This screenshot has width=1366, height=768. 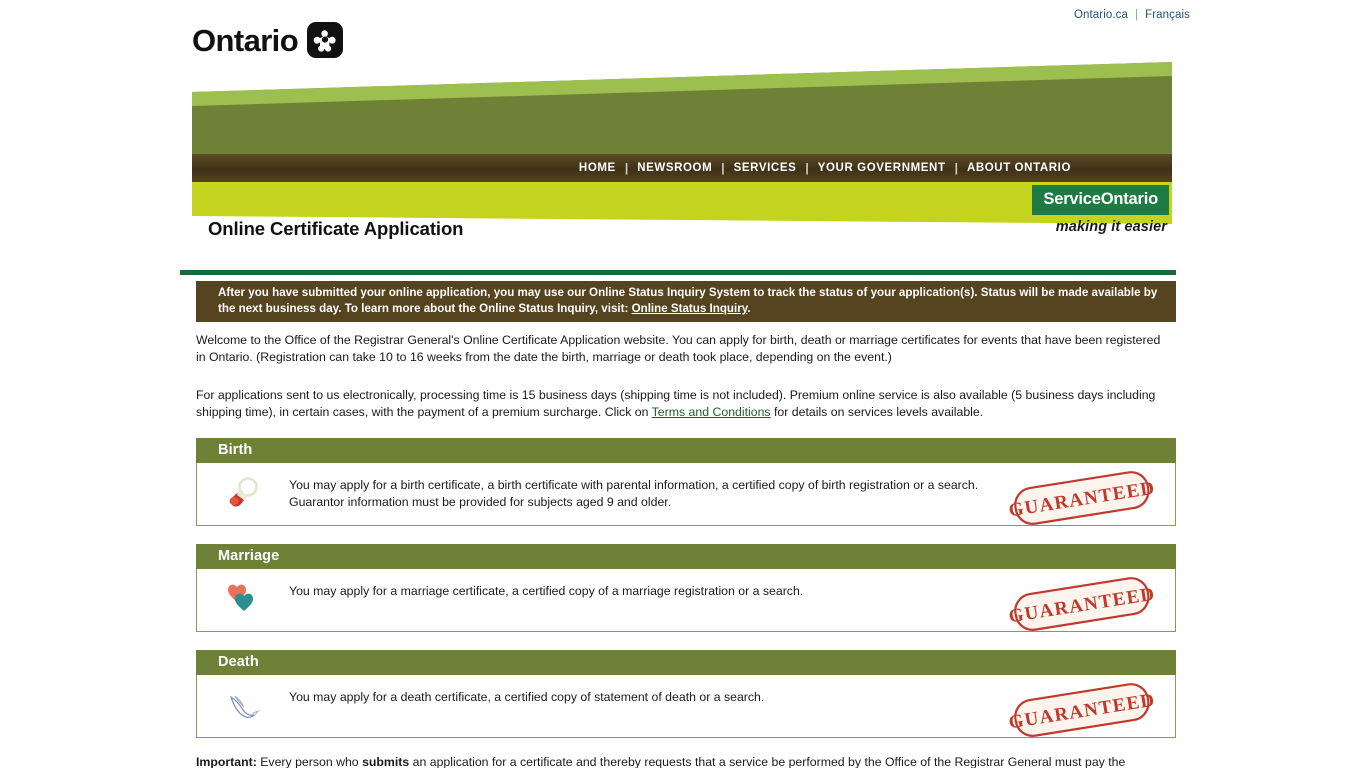 What do you see at coordinates (325, 40) in the screenshot?
I see `trillium-logo-icon` at bounding box center [325, 40].